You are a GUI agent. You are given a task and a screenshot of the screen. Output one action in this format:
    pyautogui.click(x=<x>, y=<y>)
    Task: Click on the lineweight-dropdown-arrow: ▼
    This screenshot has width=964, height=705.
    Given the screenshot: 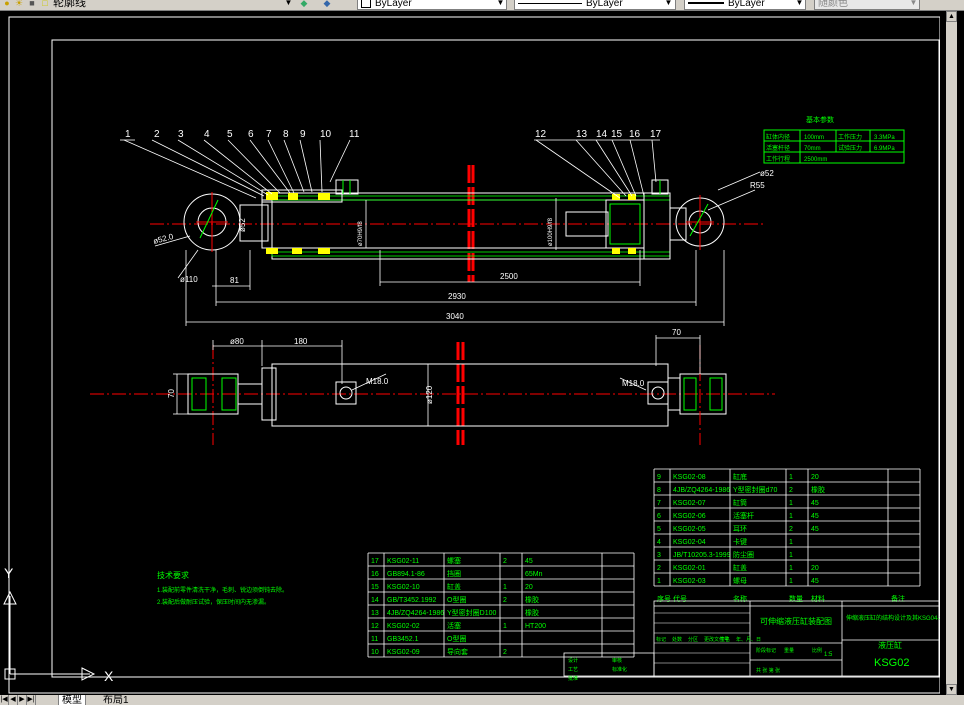 What is the action you would take?
    pyautogui.click(x=799, y=5)
    